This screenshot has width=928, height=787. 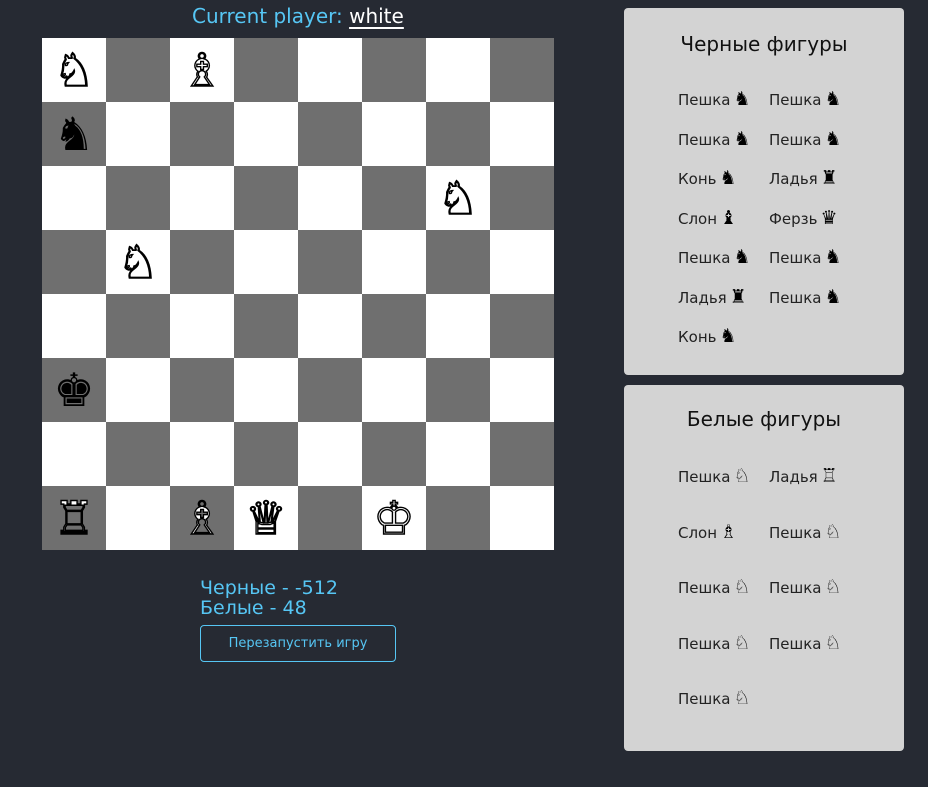 What do you see at coordinates (269, 588) in the screenshot?
I see `black-score: Черные - -512` at bounding box center [269, 588].